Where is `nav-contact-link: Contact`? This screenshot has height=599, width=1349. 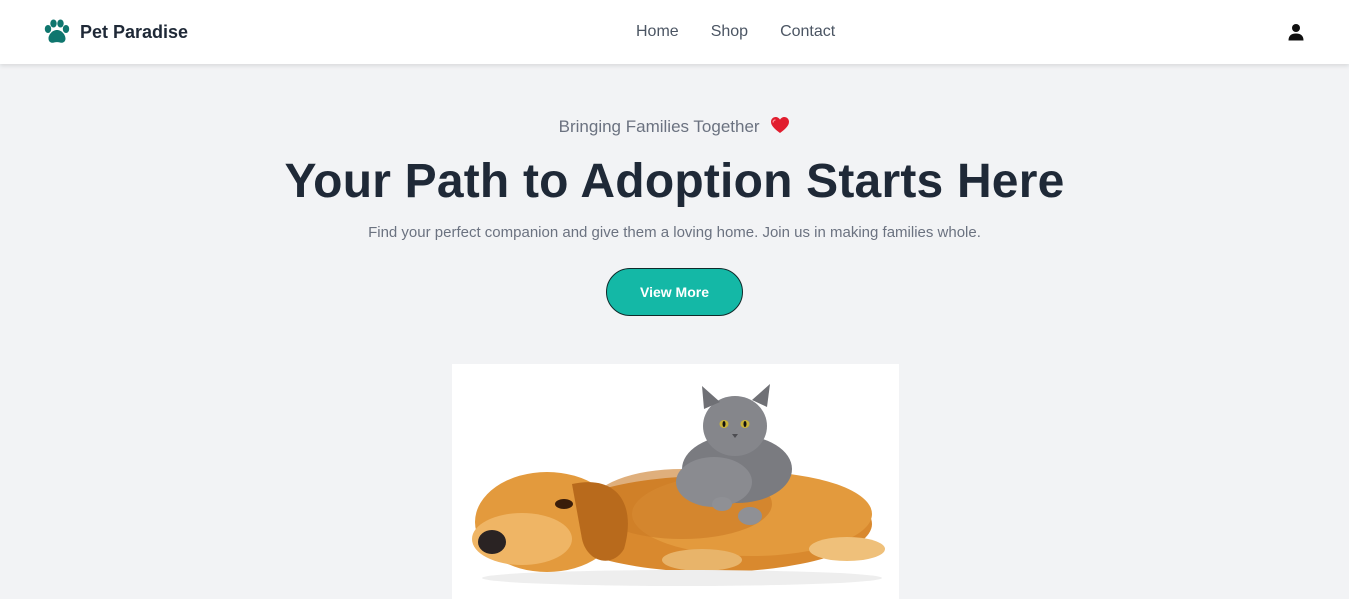
nav-contact-link: Contact is located at coordinates (807, 32).